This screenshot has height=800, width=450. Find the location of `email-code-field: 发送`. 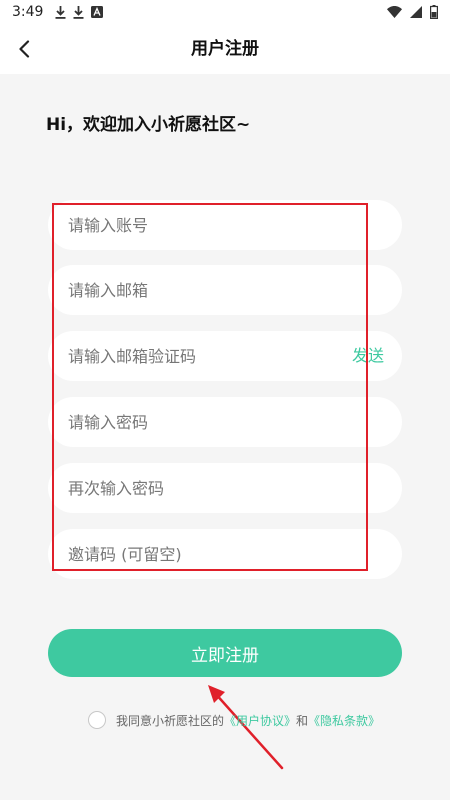

email-code-field: 发送 is located at coordinates (225, 356).